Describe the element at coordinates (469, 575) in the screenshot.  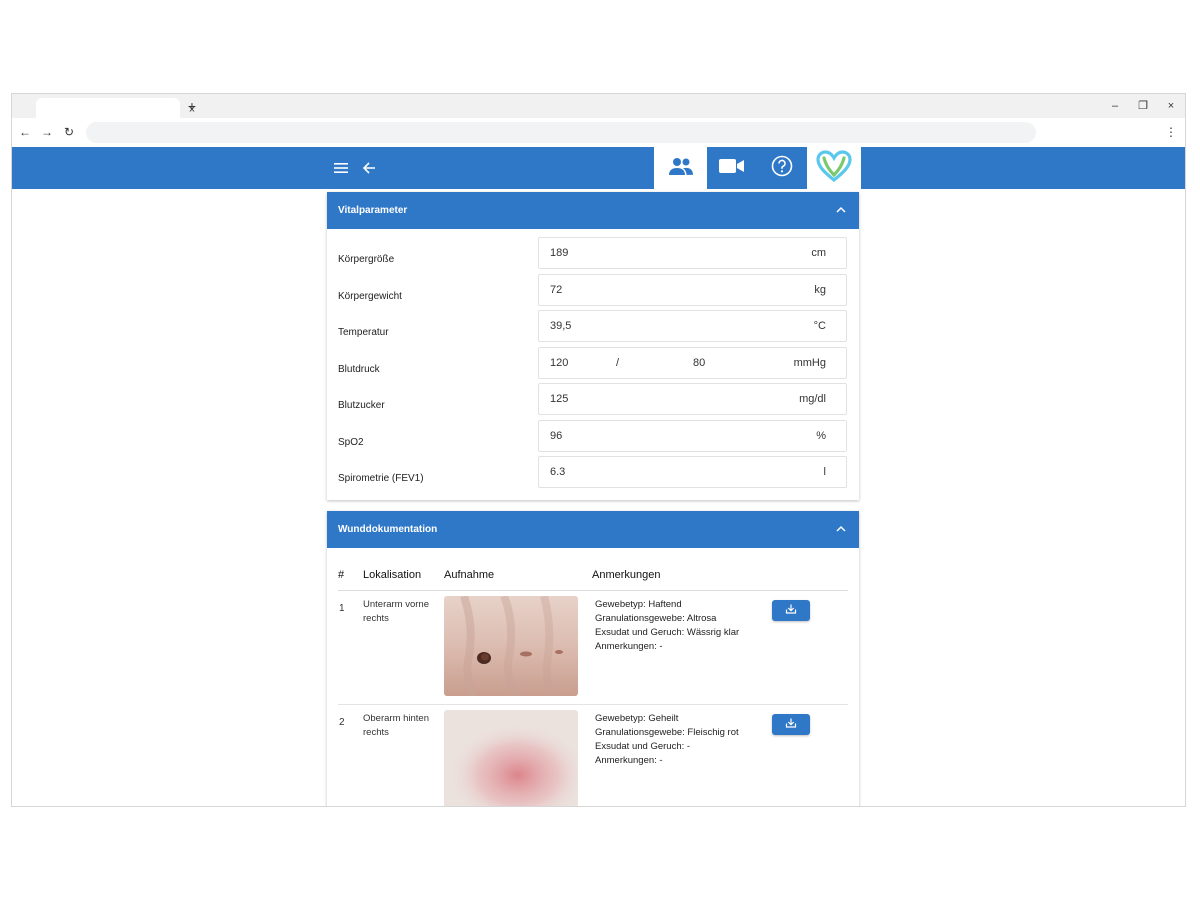
I see `column-header-photo: Aufnahme` at that location.